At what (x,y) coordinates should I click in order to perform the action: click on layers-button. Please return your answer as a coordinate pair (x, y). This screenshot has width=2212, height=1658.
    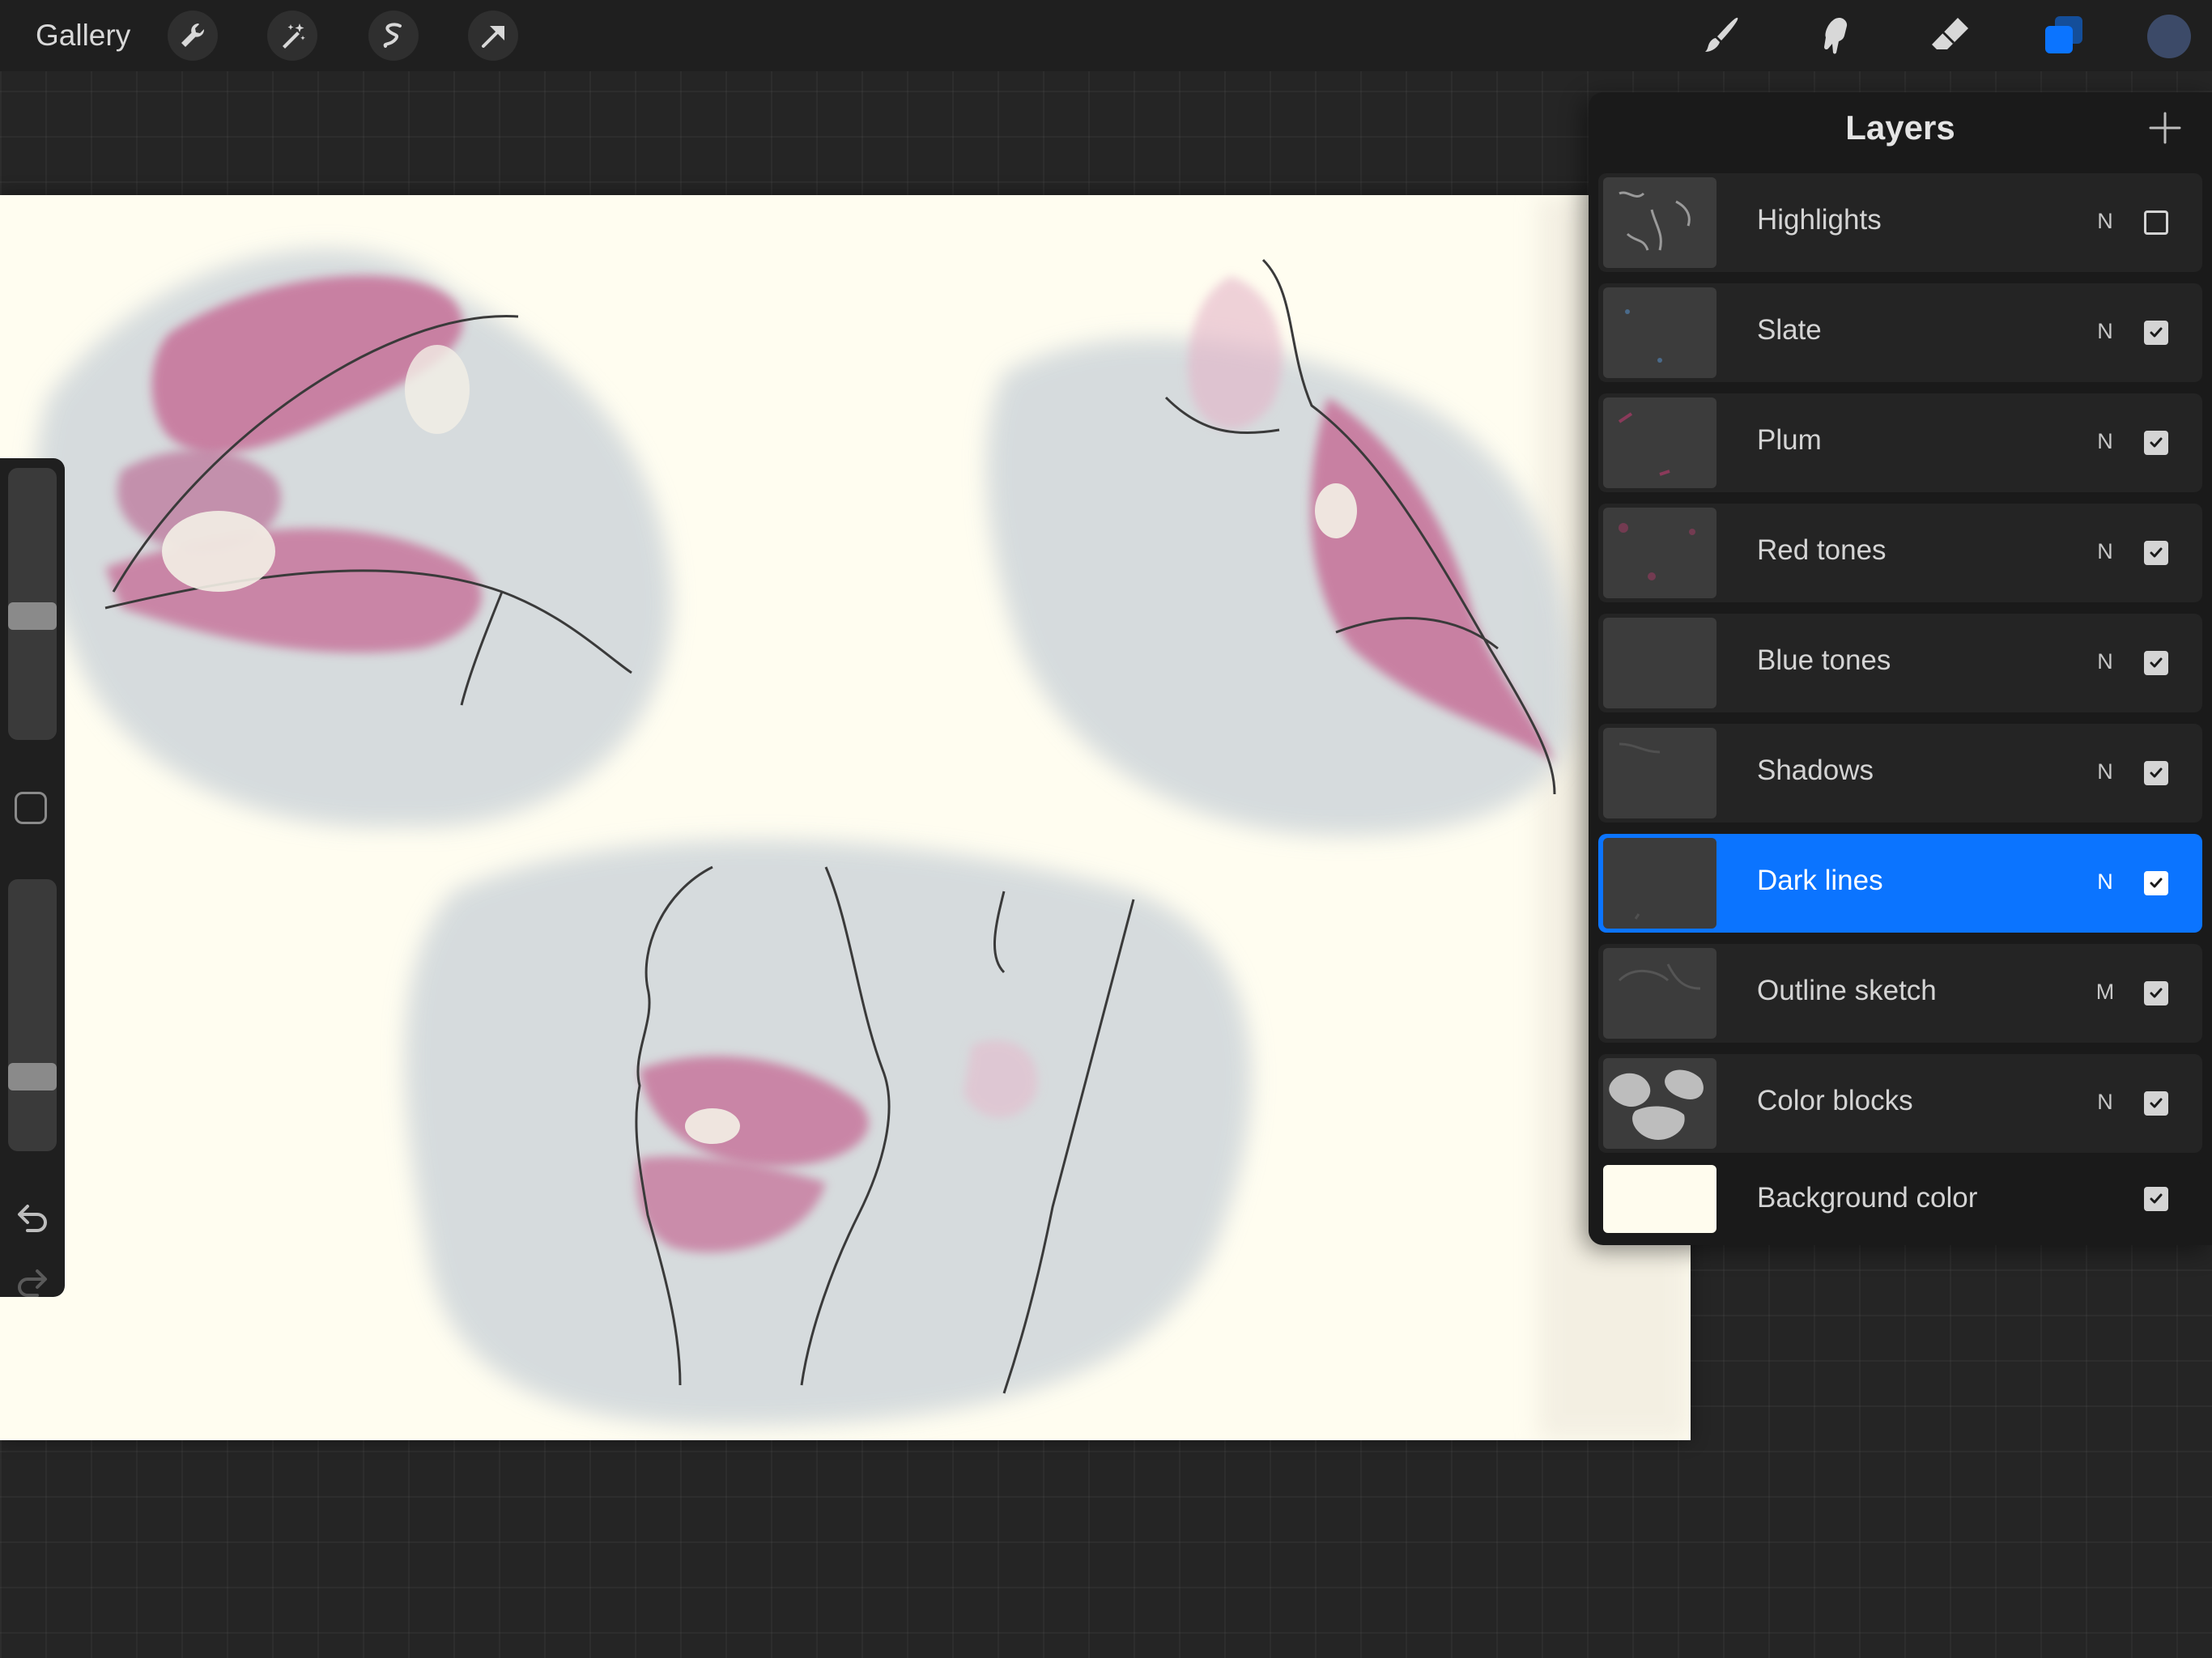
    Looking at the image, I should click on (2063, 36).